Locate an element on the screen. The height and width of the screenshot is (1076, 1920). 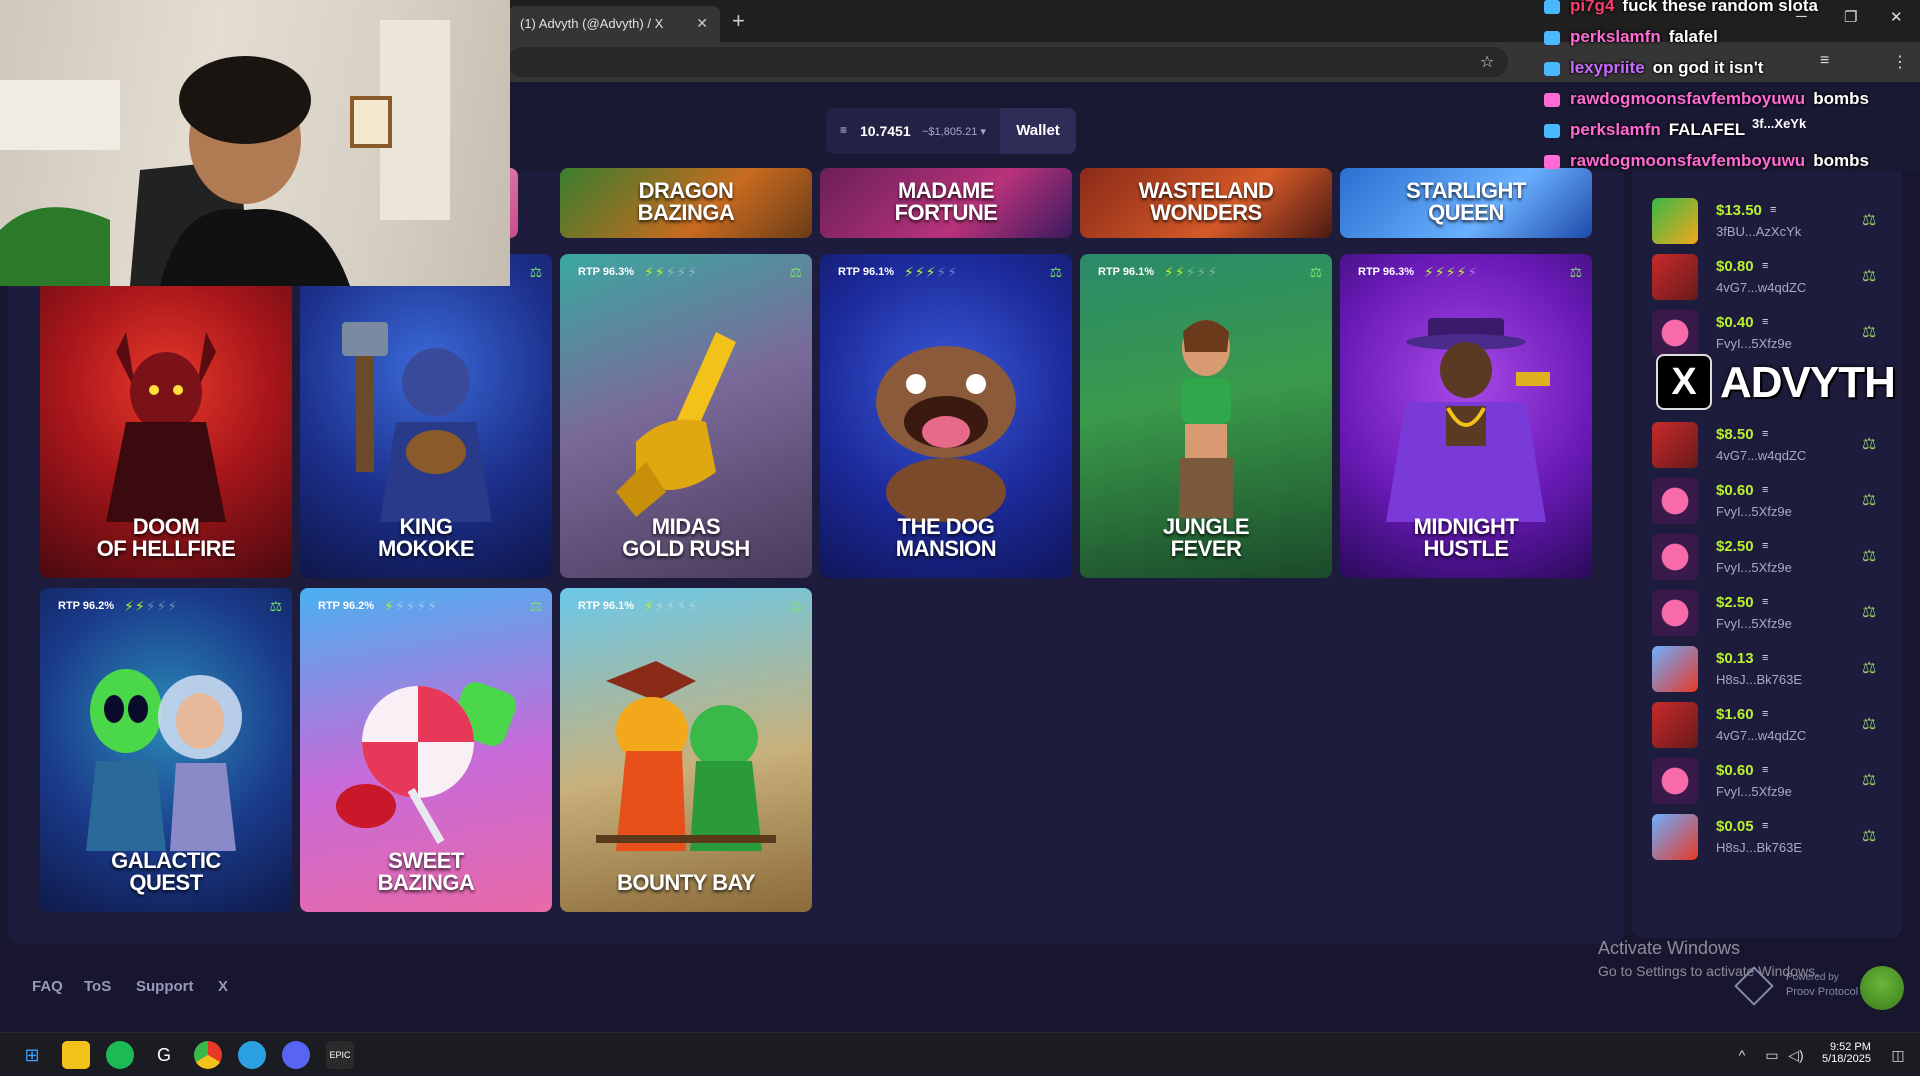
powered-by-label: Powered by is located at coordinates (1812, 977).